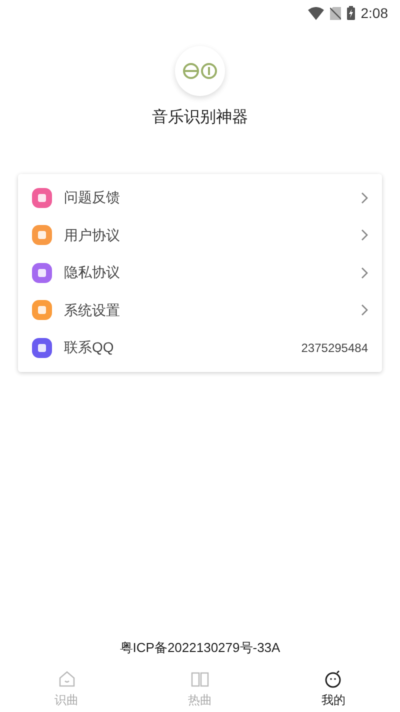 This screenshot has height=712, width=400. What do you see at coordinates (89, 348) in the screenshot?
I see `menu-item-label: 联系QQ` at bounding box center [89, 348].